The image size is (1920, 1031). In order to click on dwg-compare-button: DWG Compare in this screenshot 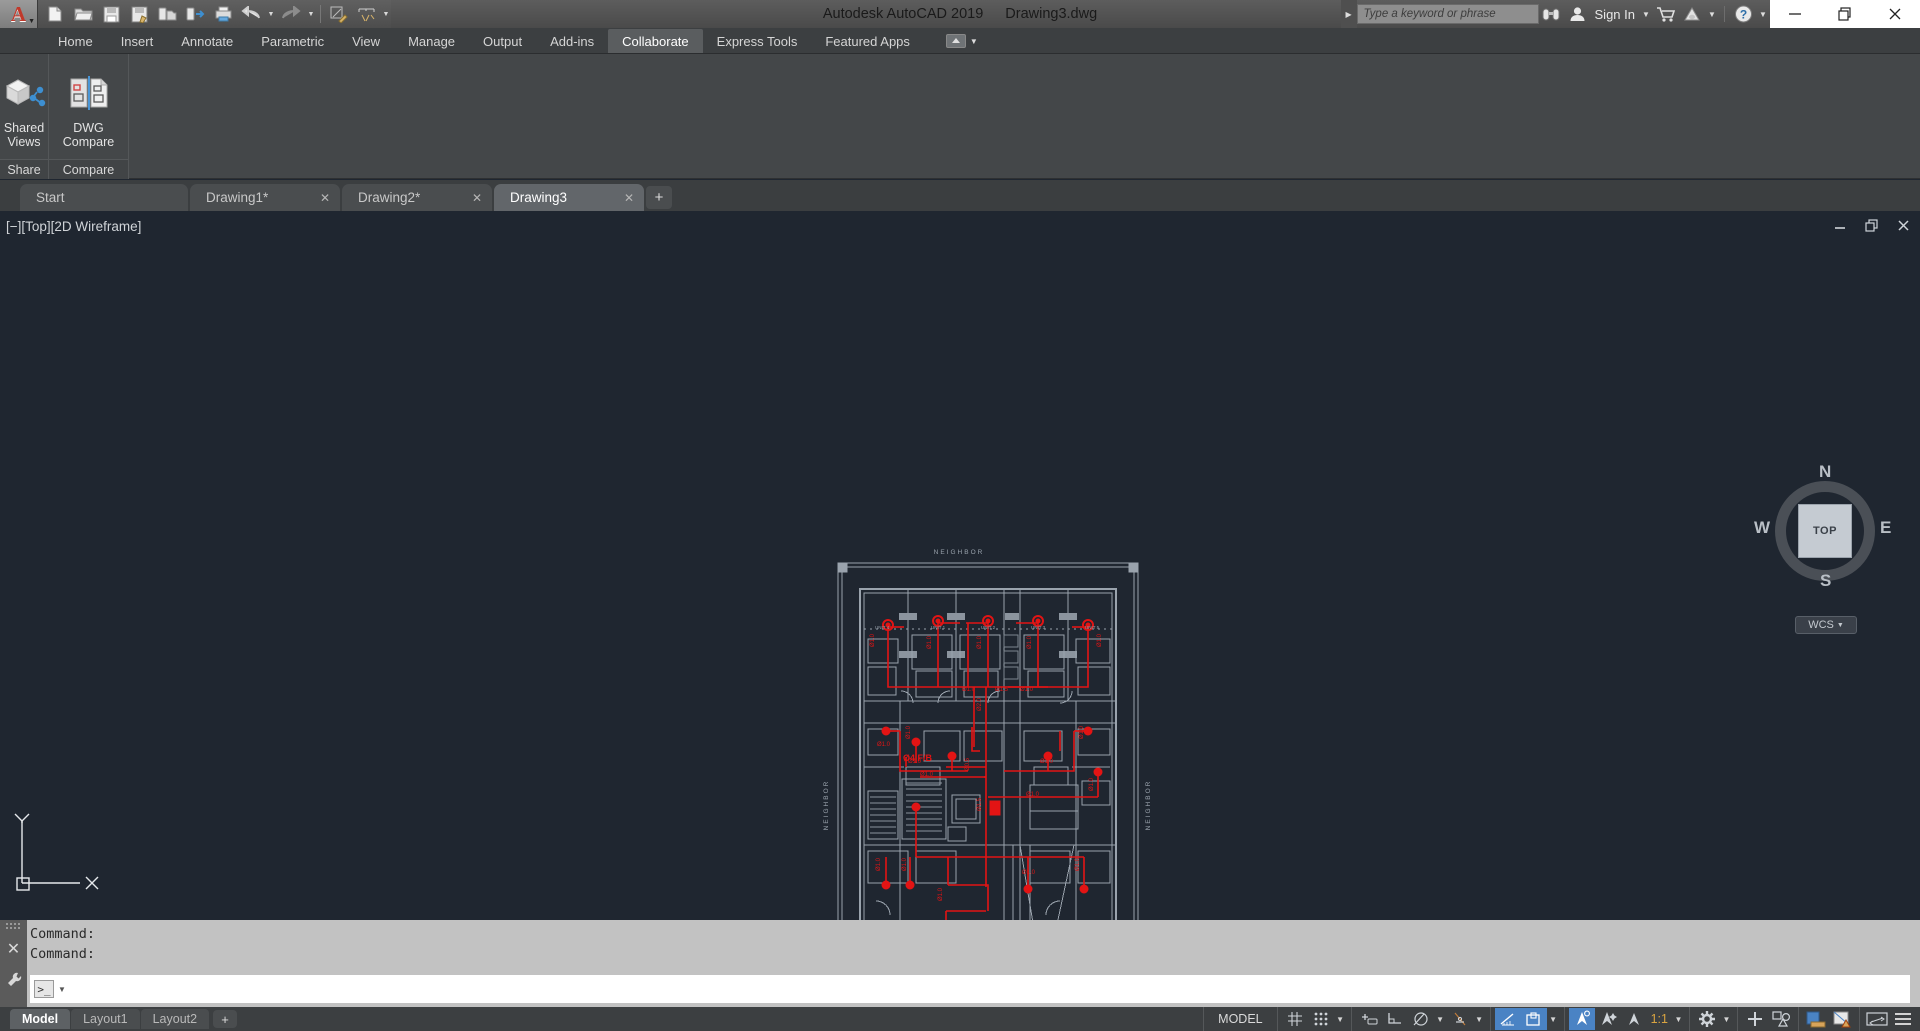, I will do `click(88, 106)`.